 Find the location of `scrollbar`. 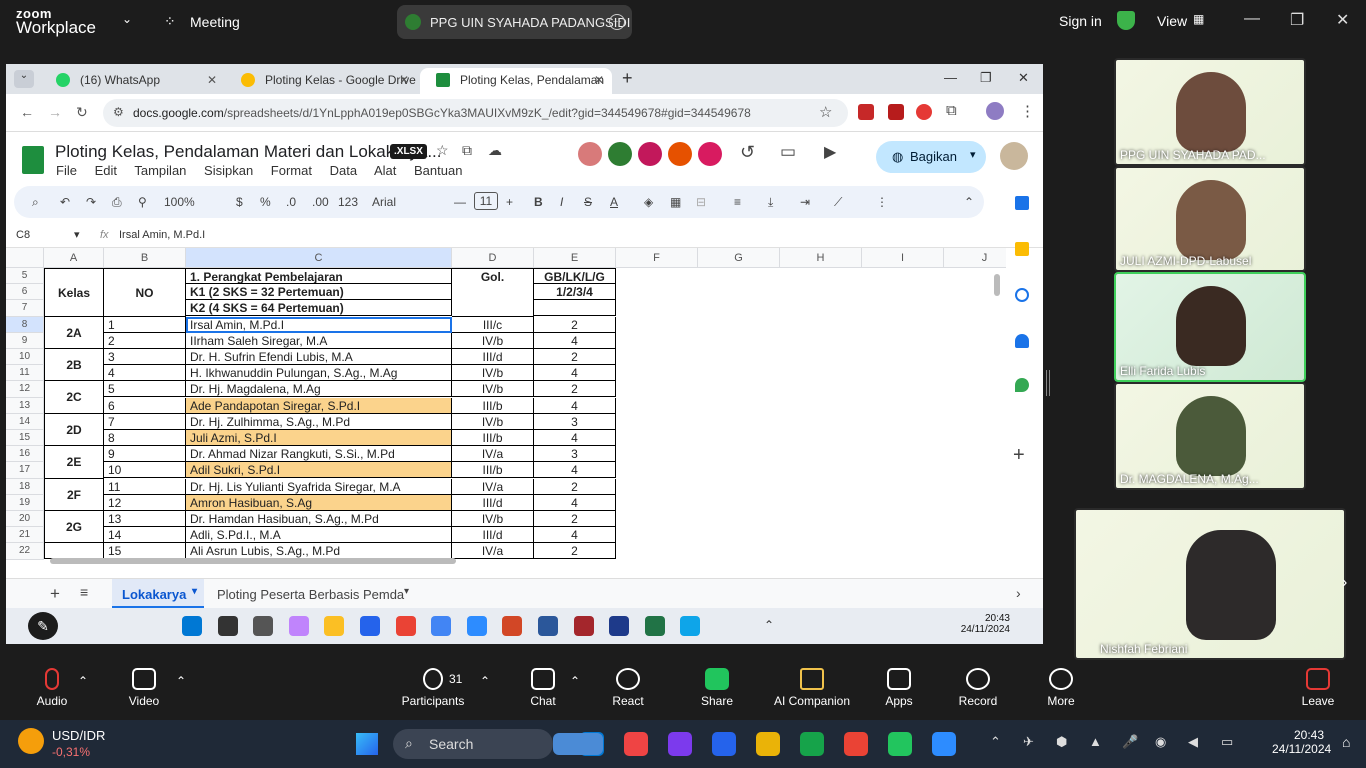

scrollbar is located at coordinates (253, 561).